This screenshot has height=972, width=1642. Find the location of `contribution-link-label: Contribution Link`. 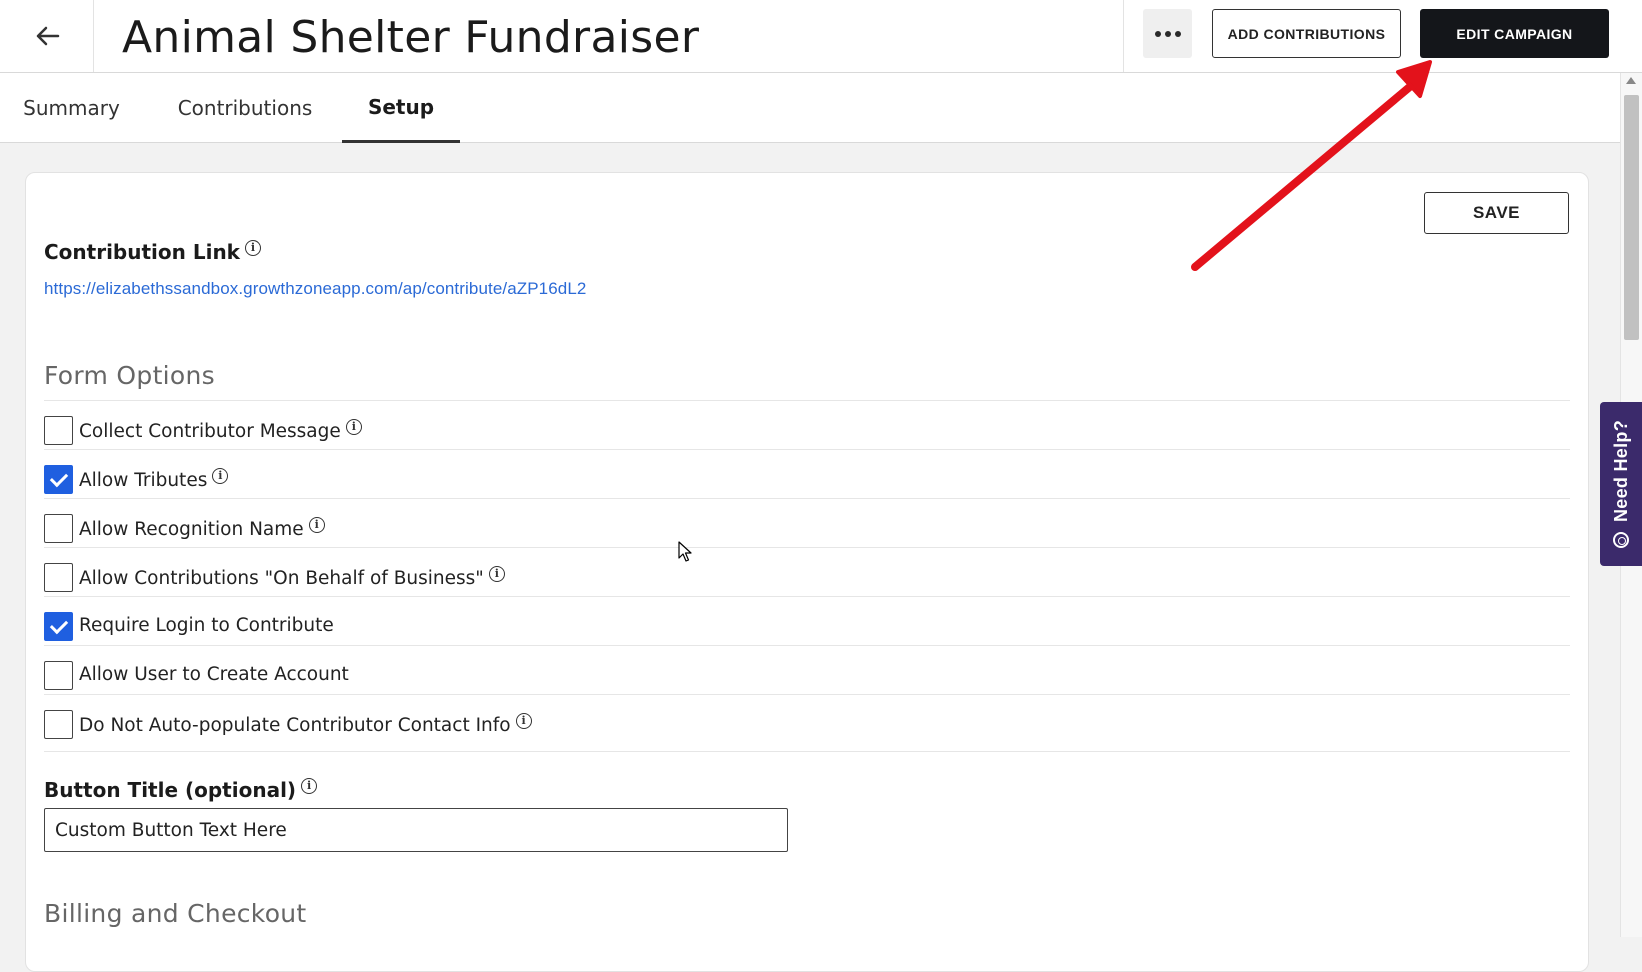

contribution-link-label: Contribution Link is located at coordinates (142, 252).